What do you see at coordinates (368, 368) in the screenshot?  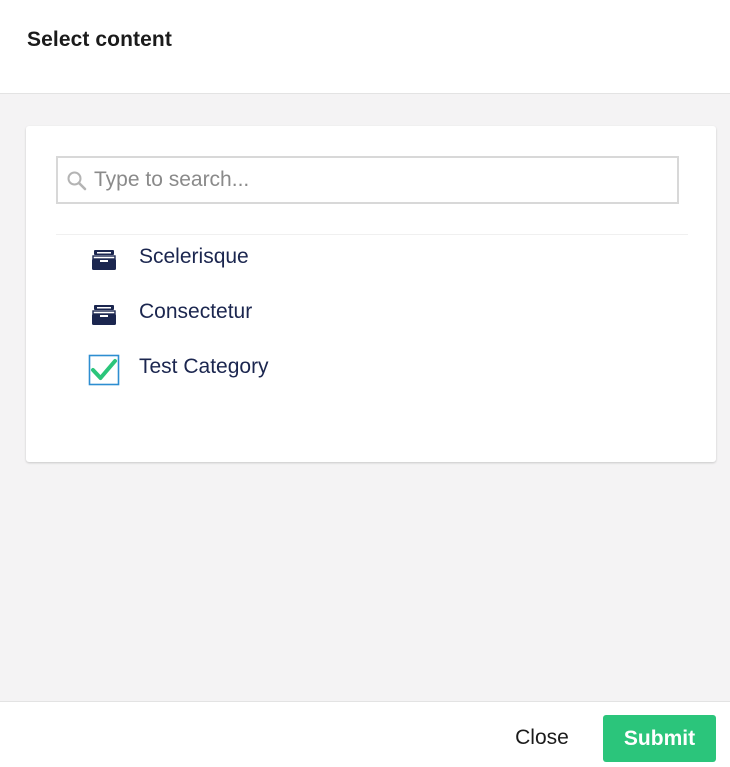 I see `tree-item-test-category: Test Category` at bounding box center [368, 368].